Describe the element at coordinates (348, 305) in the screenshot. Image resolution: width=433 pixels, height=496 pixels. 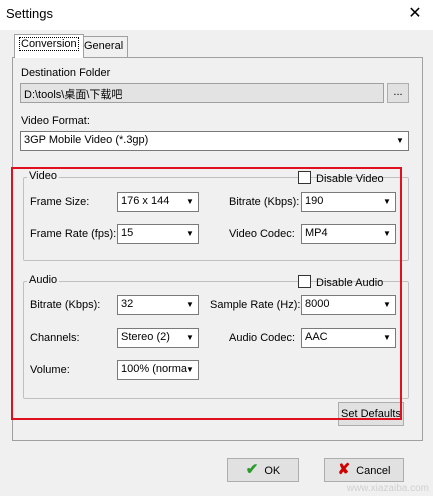
I see `sample-rate-select: 8000 ▼` at that location.